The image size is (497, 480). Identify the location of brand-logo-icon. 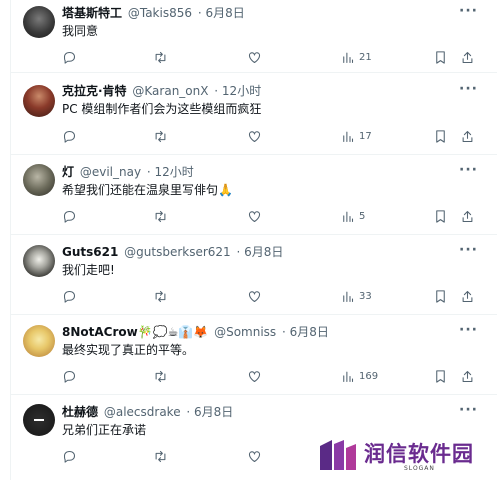
(338, 455).